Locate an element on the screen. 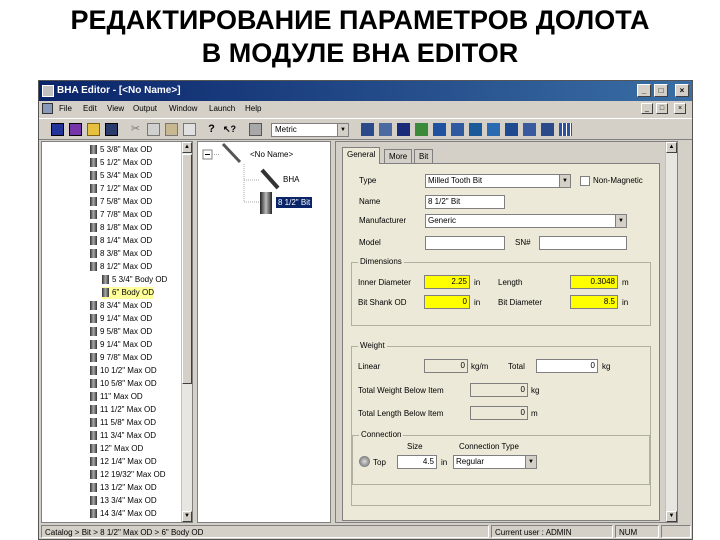 The image size is (720, 540). wellbore-icon is located at coordinates (403, 129).